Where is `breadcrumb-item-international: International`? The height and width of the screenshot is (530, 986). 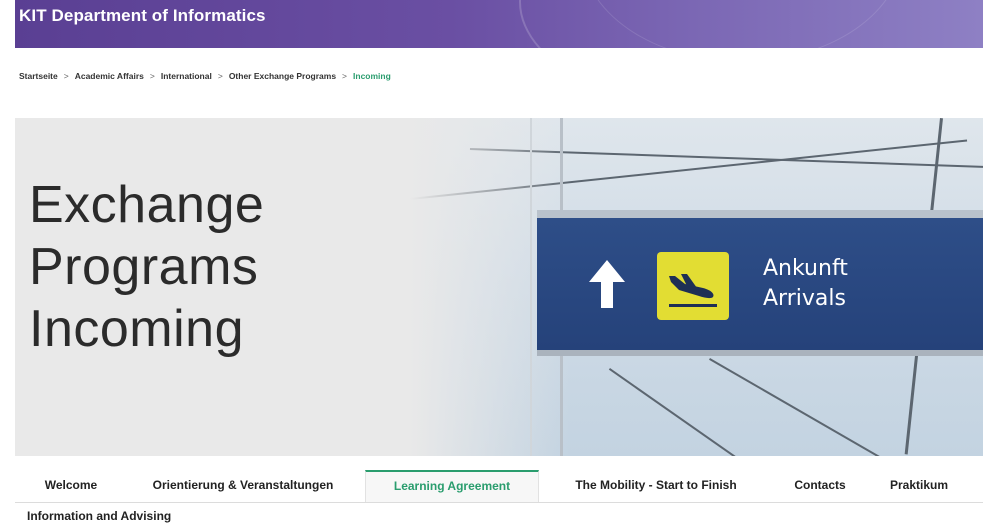
breadcrumb-item-international: International is located at coordinates (186, 76).